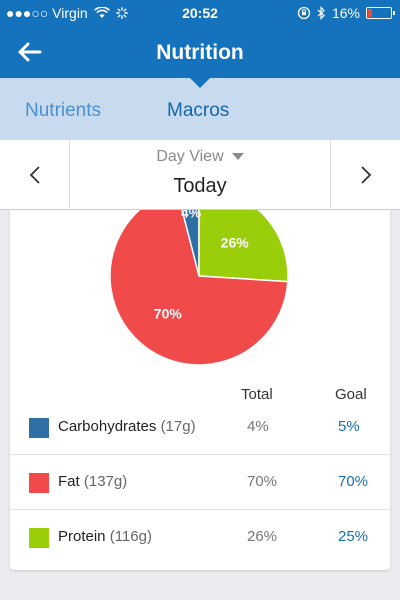  I want to click on next-day-button, so click(365, 175).